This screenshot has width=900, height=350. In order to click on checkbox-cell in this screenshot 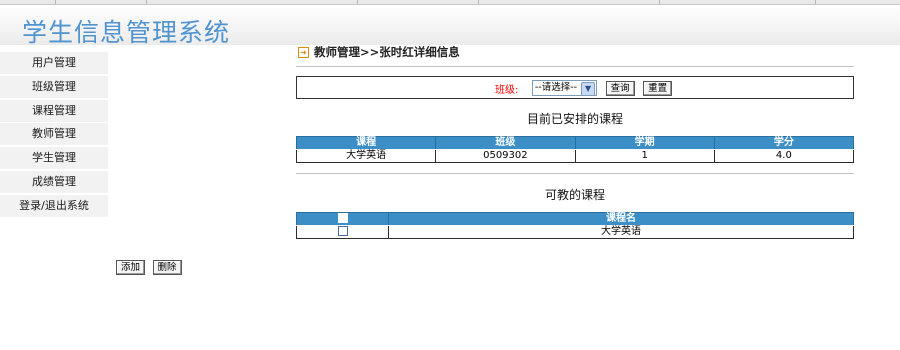, I will do `click(342, 232)`.